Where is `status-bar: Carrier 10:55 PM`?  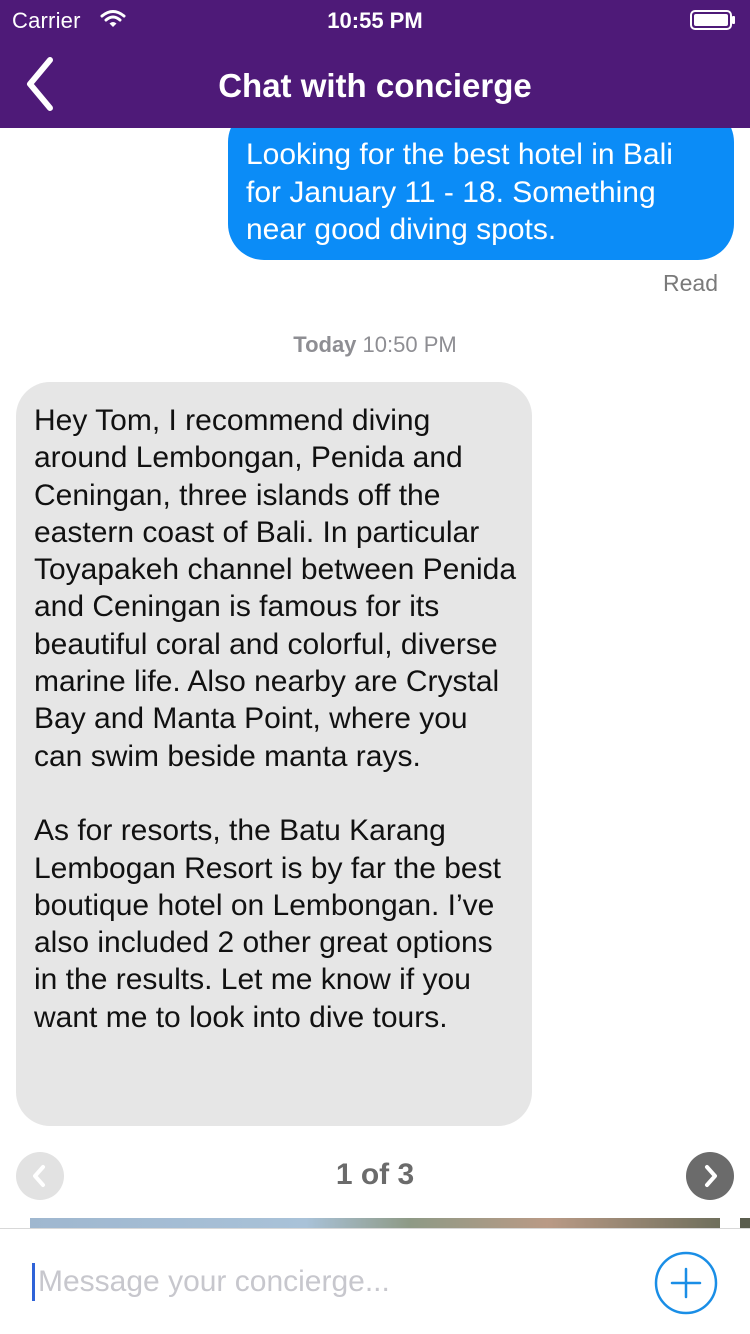 status-bar: Carrier 10:55 PM is located at coordinates (375, 20).